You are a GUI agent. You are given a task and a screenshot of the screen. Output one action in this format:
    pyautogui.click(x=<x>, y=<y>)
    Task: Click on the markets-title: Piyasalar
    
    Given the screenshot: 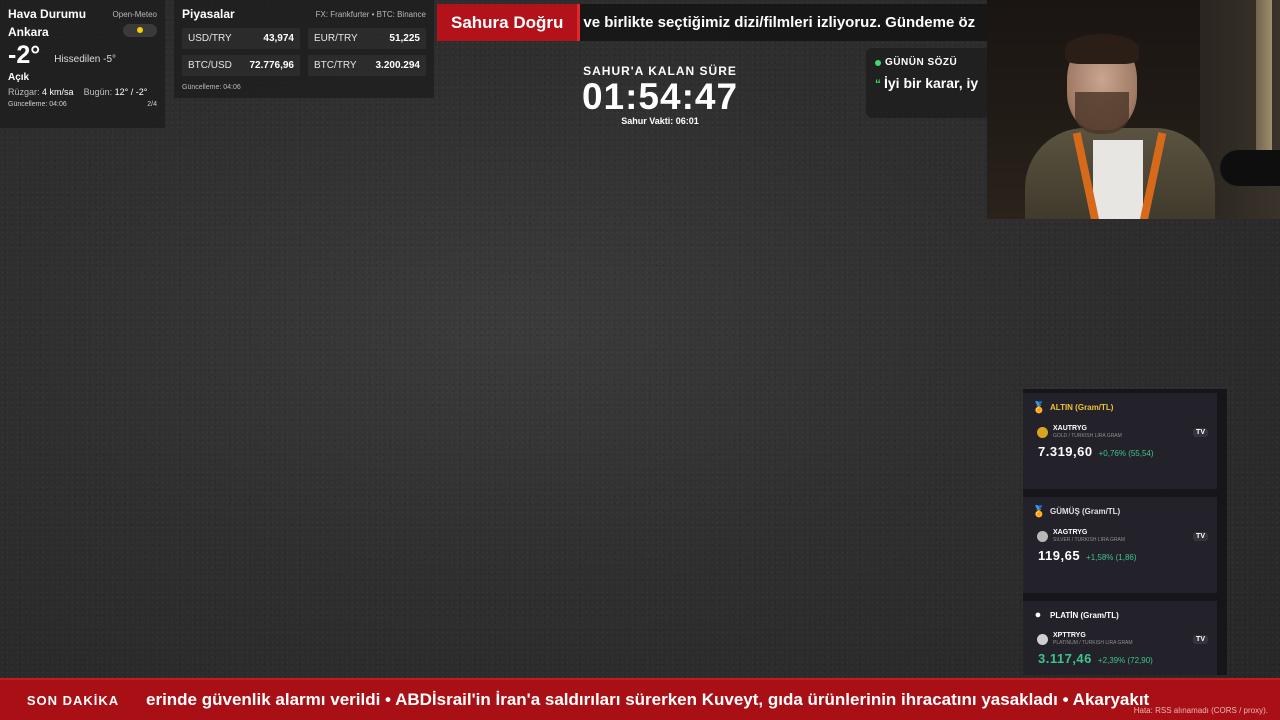 What is the action you would take?
    pyautogui.click(x=208, y=14)
    